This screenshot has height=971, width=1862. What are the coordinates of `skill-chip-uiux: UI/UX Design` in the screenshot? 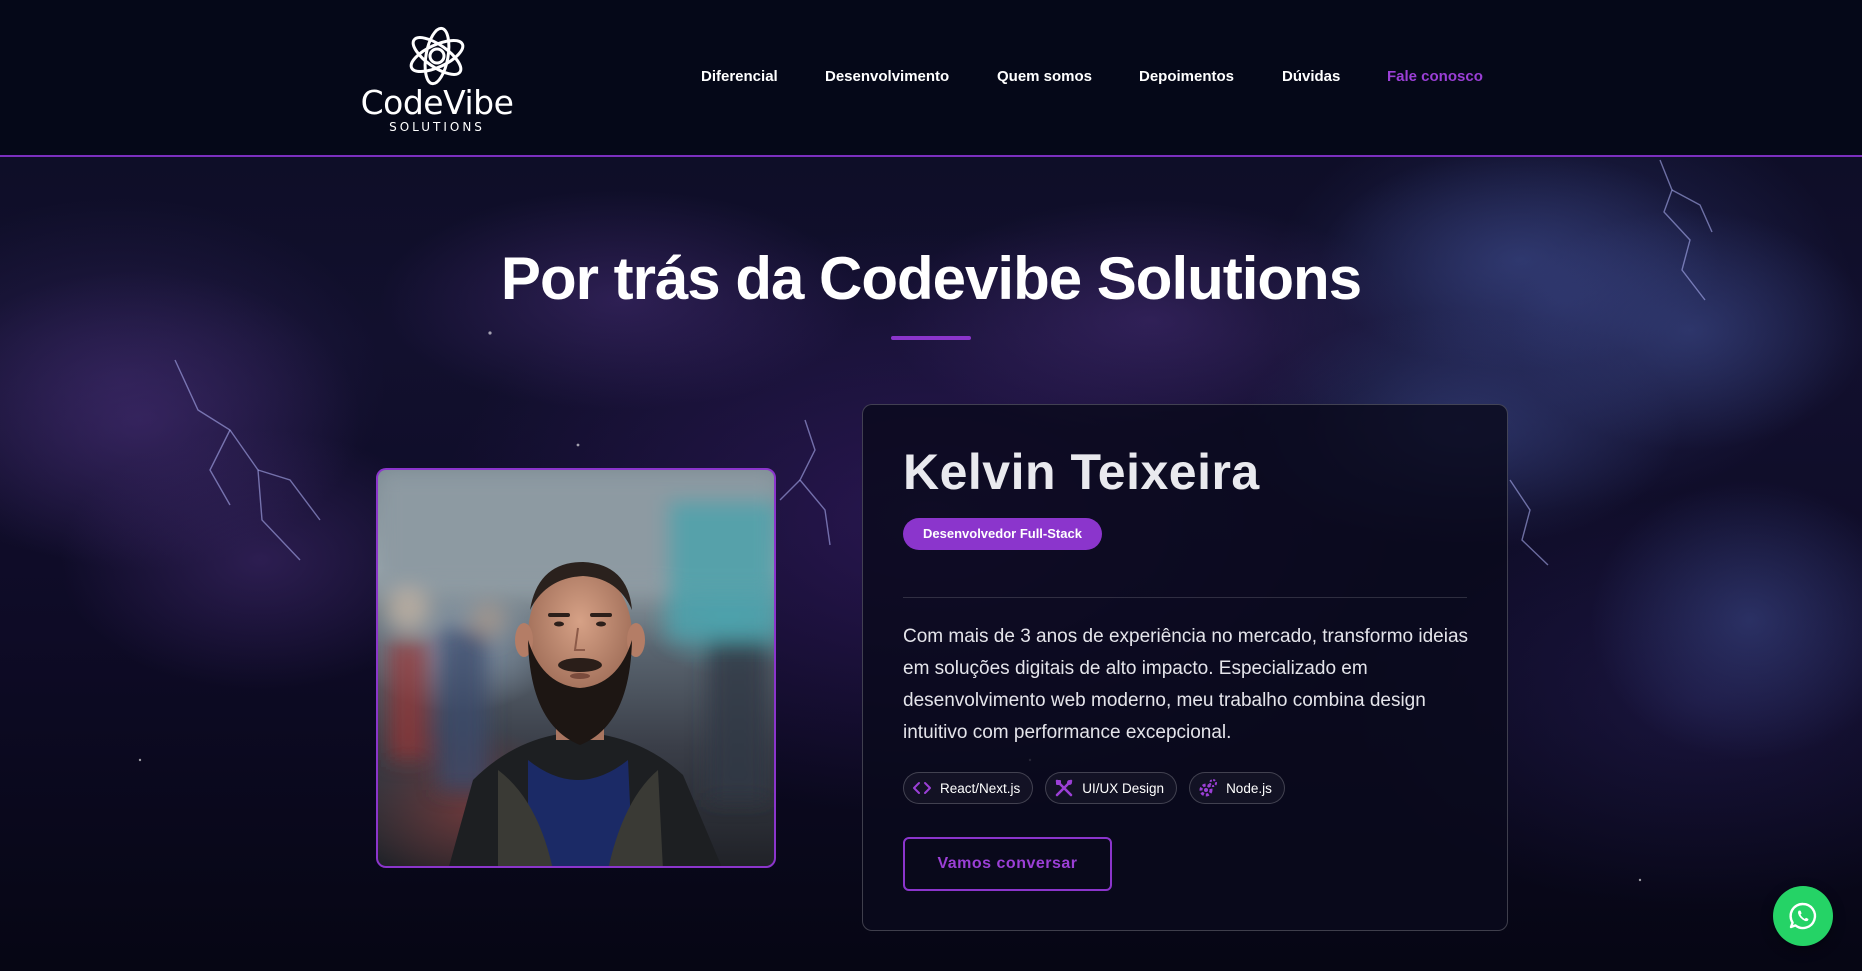 It's located at (1111, 788).